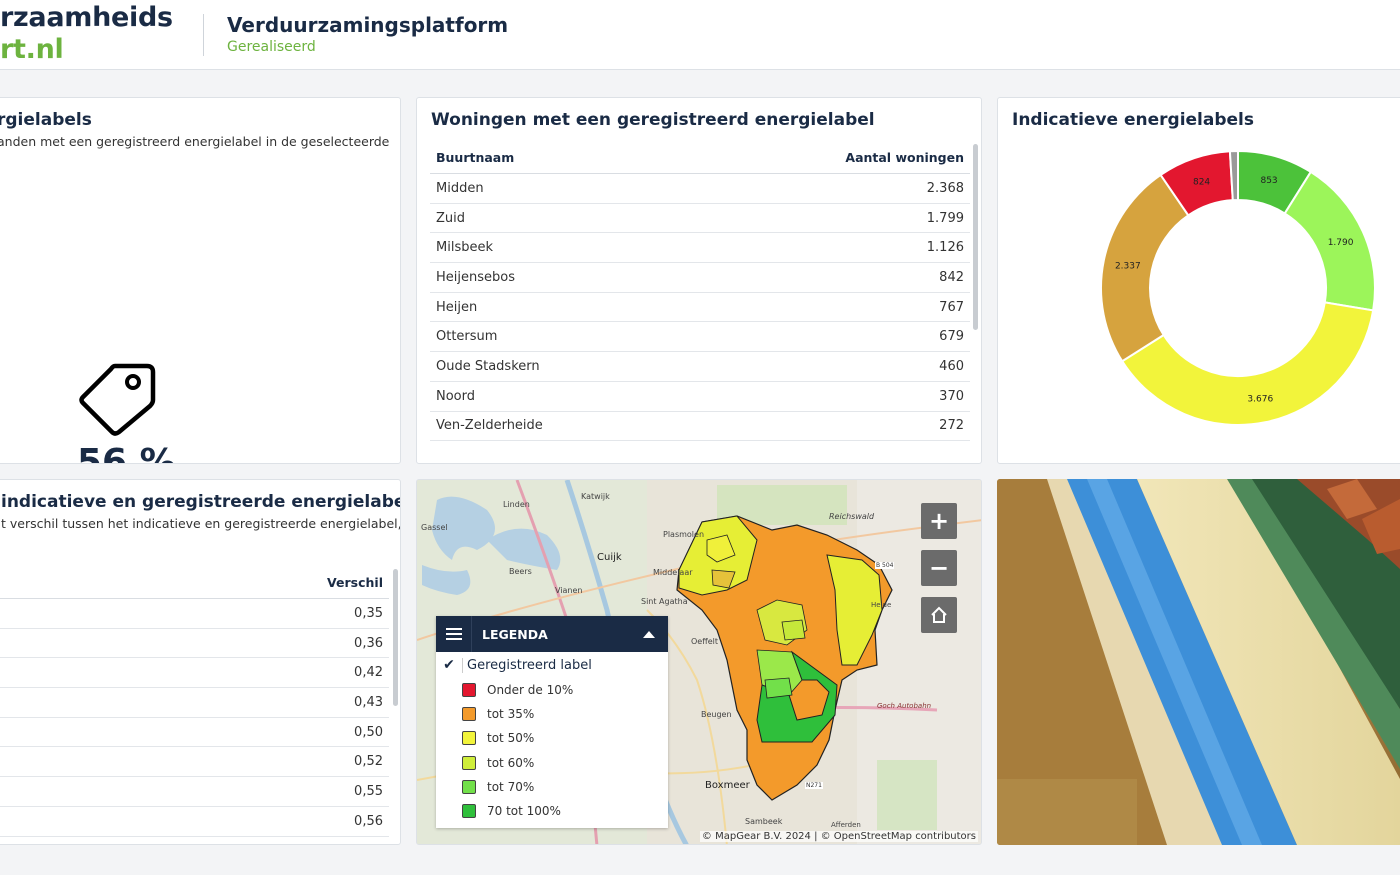 This screenshot has height=875, width=1400. Describe the element at coordinates (368, 643) in the screenshot. I see `verschil-cell: 0,36` at that location.